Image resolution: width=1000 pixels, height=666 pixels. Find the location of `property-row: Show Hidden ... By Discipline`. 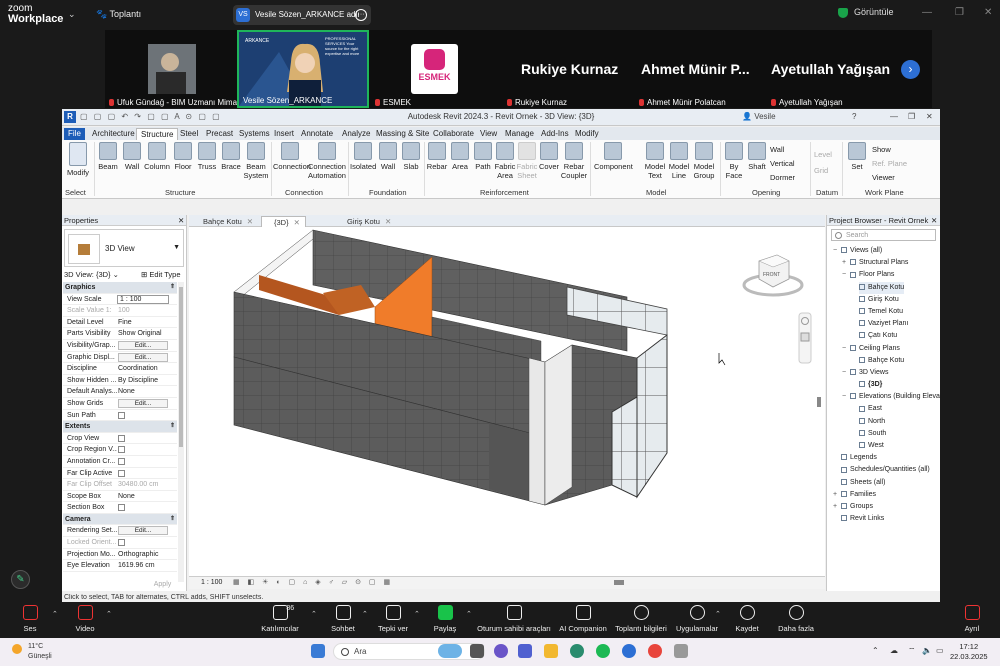

property-row: Show Hidden ... By Discipline is located at coordinates (120, 381).